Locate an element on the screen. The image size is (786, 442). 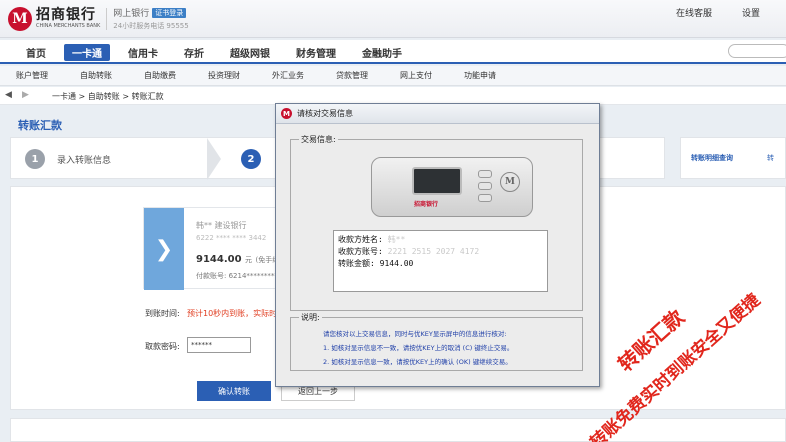
step-1-circle: 1 is located at coordinates (35, 159).